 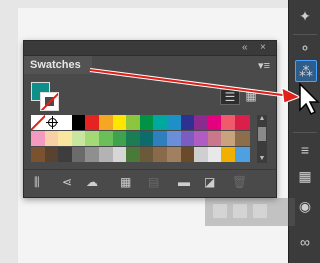 What do you see at coordinates (184, 182) in the screenshot?
I see `folder-icon: ▬` at bounding box center [184, 182].